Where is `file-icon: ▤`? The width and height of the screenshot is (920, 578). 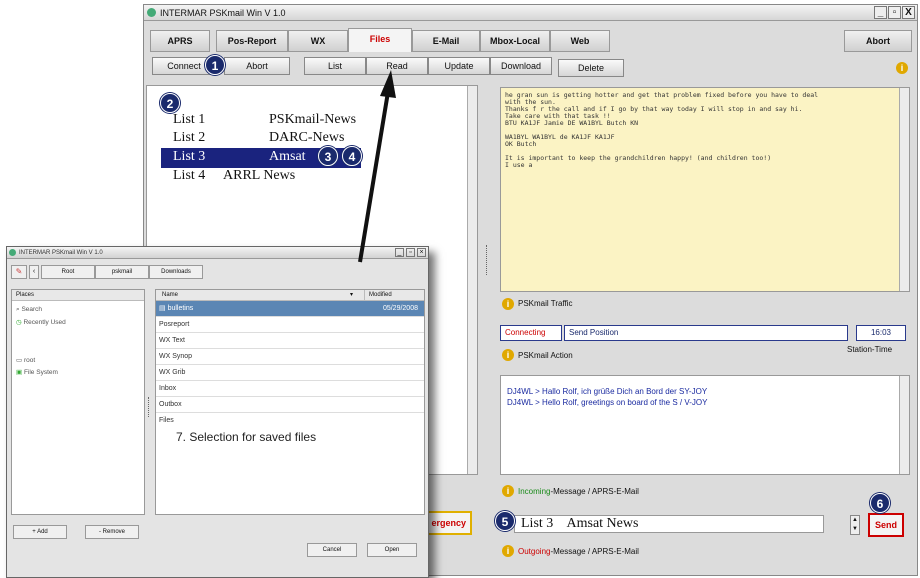
file-icon: ▤ is located at coordinates (163, 308).